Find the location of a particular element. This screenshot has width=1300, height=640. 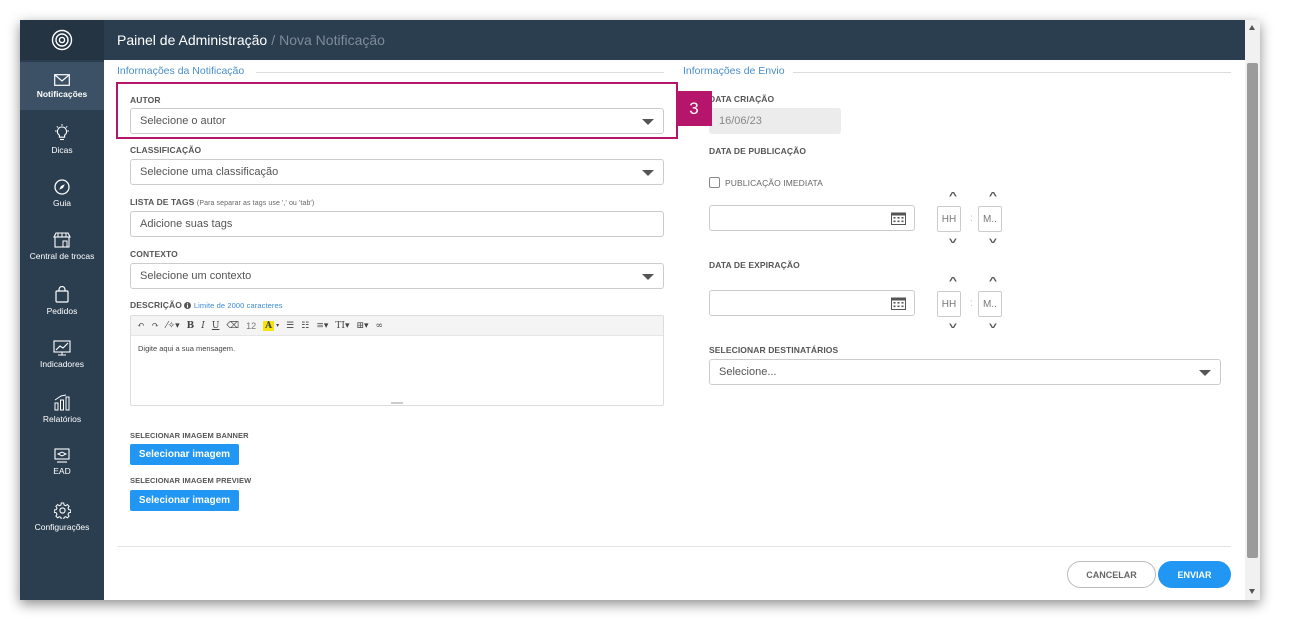

expiration-hour-input: HH is located at coordinates (949, 304).